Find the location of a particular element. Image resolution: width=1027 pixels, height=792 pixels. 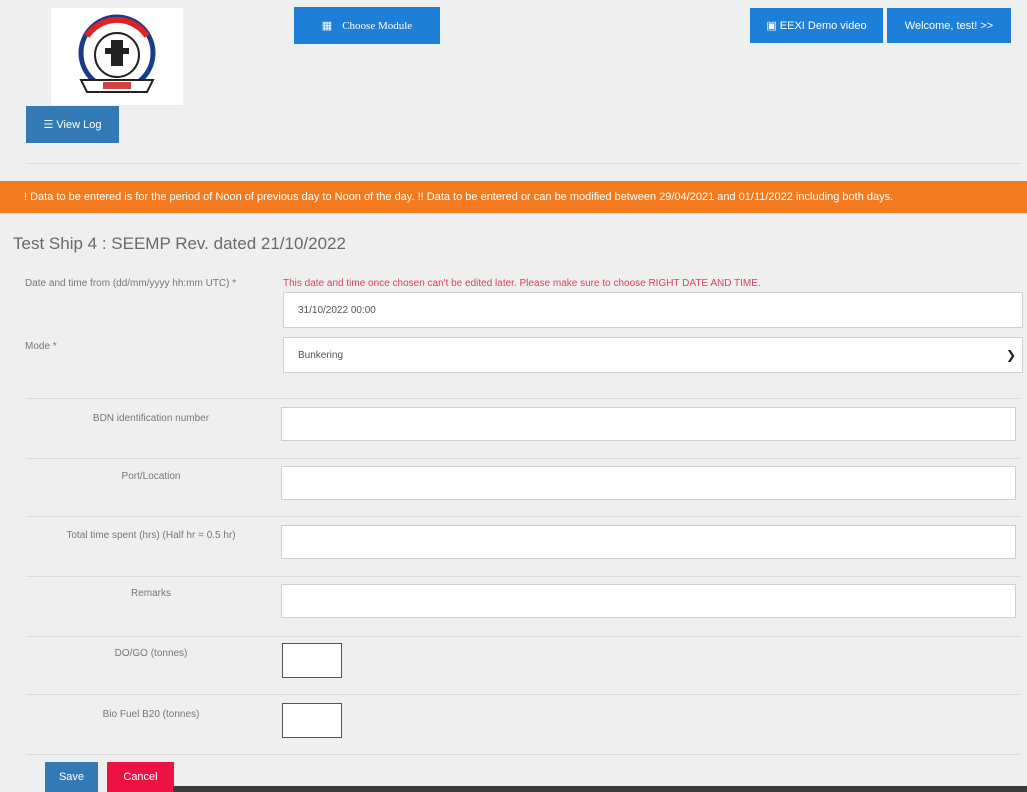

time-spent-input is located at coordinates (648, 542).